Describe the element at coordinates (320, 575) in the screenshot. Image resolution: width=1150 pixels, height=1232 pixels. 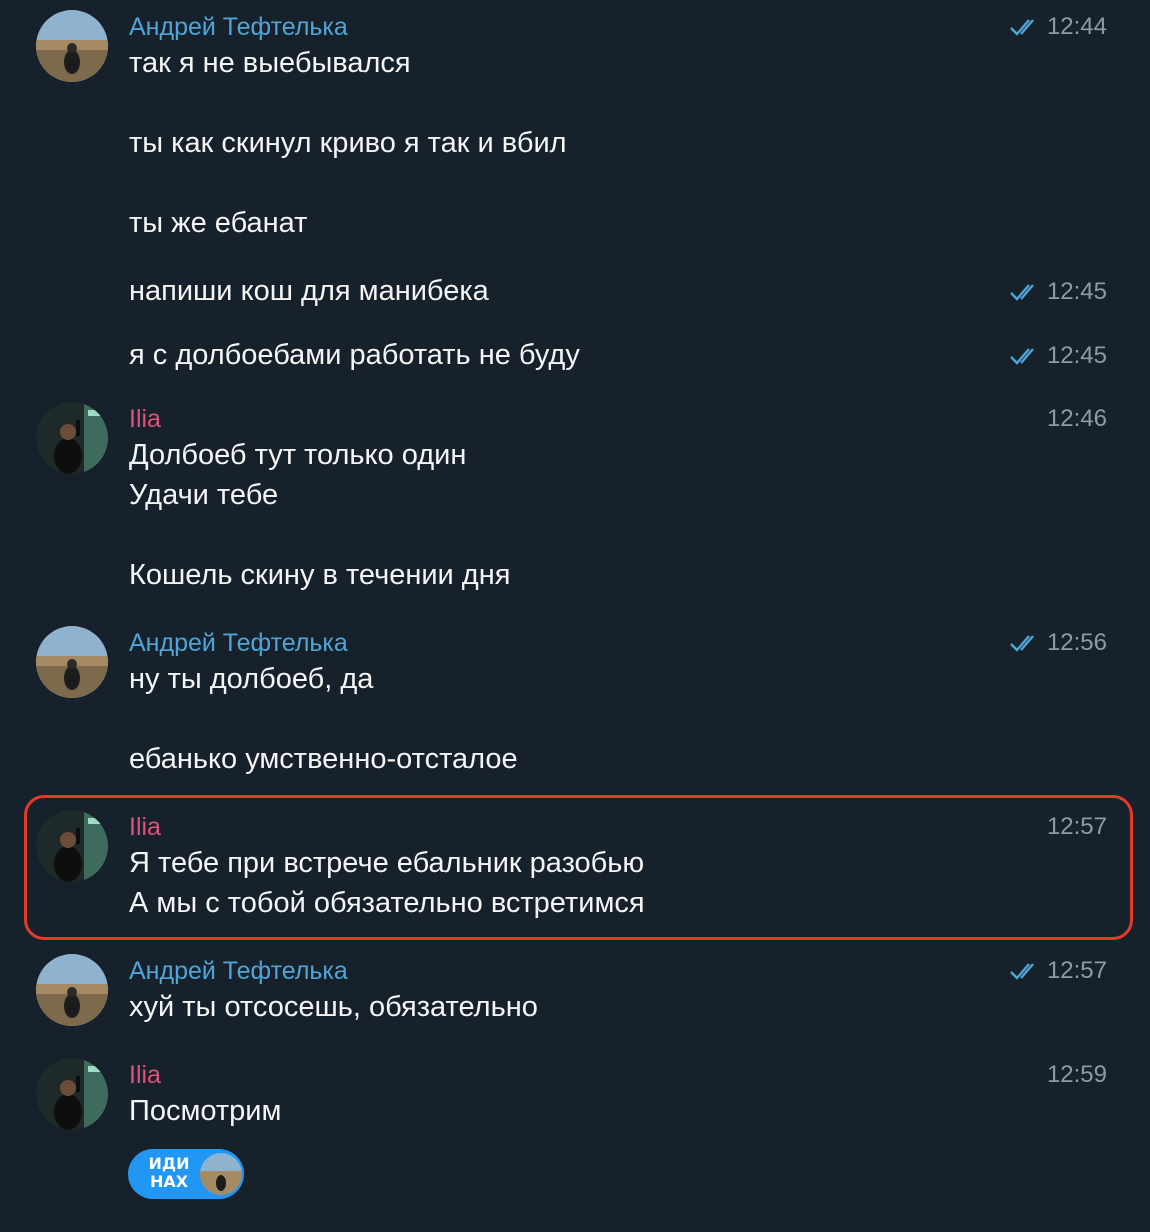
I see `message-text: Кошель скину в течении дня` at that location.